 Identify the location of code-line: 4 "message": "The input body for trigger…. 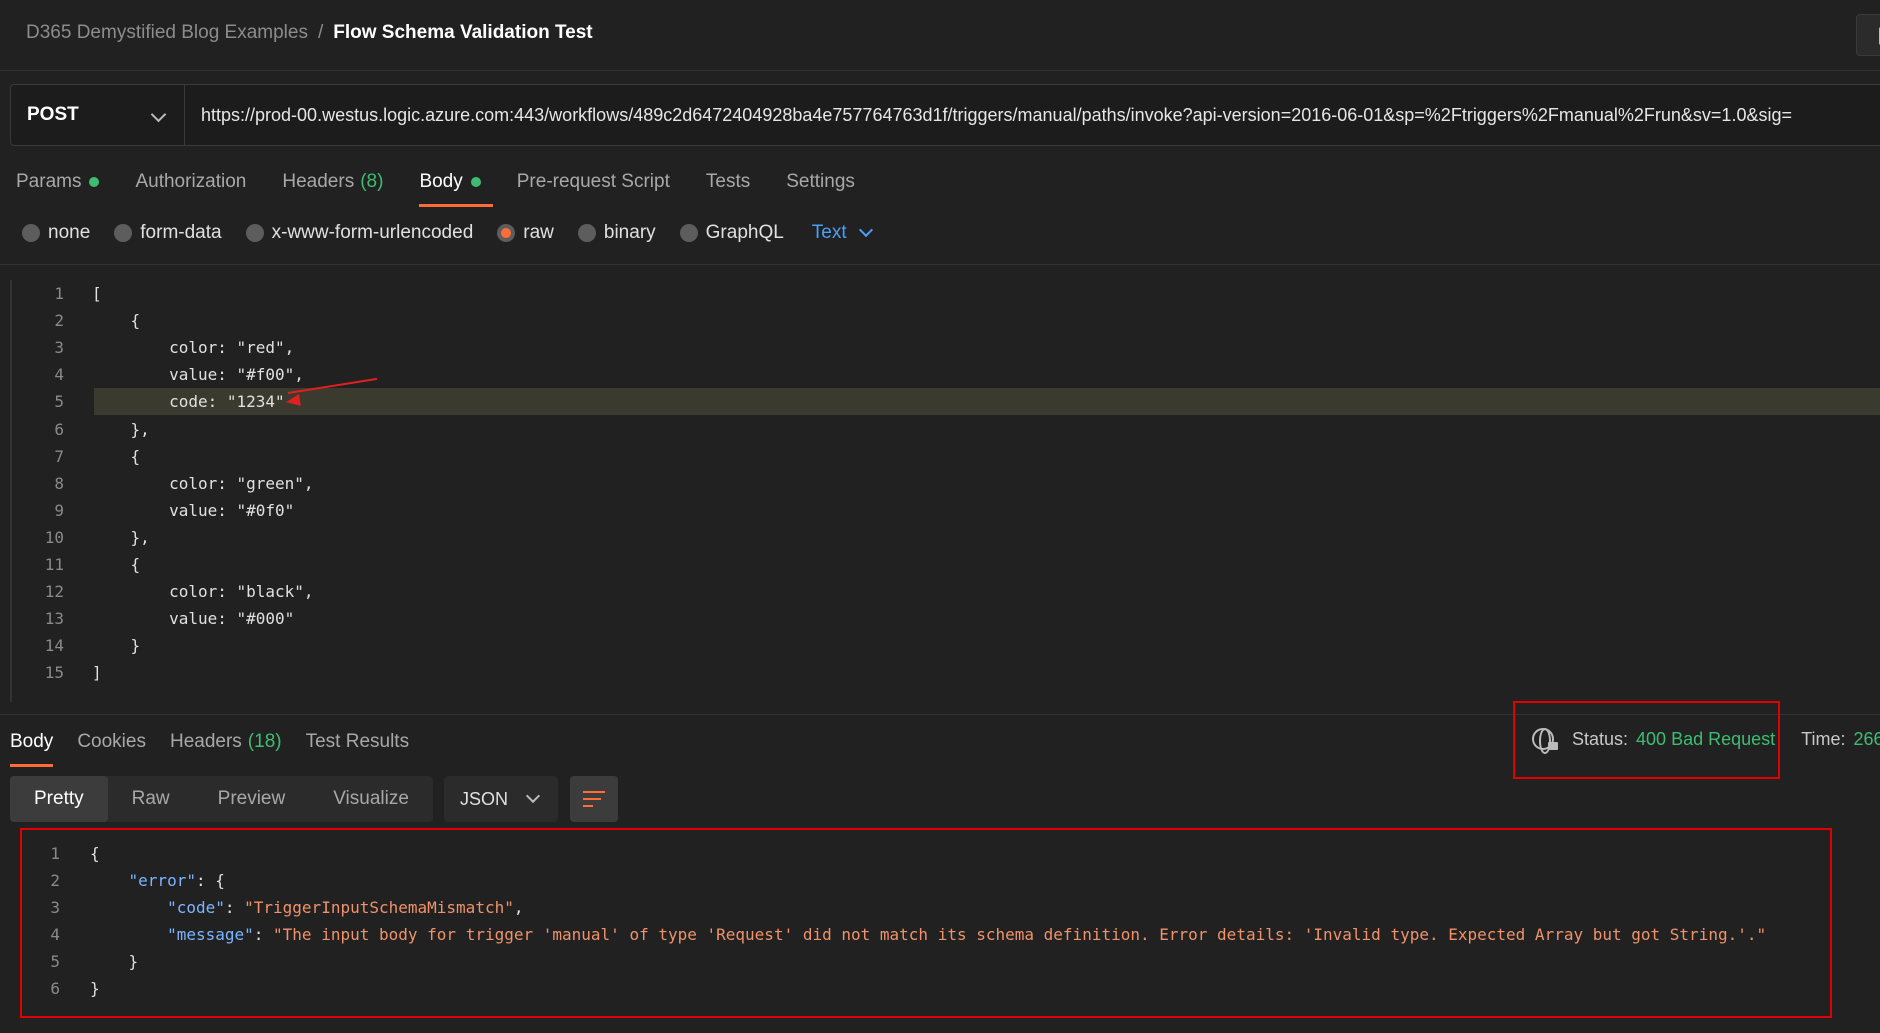
(908, 934).